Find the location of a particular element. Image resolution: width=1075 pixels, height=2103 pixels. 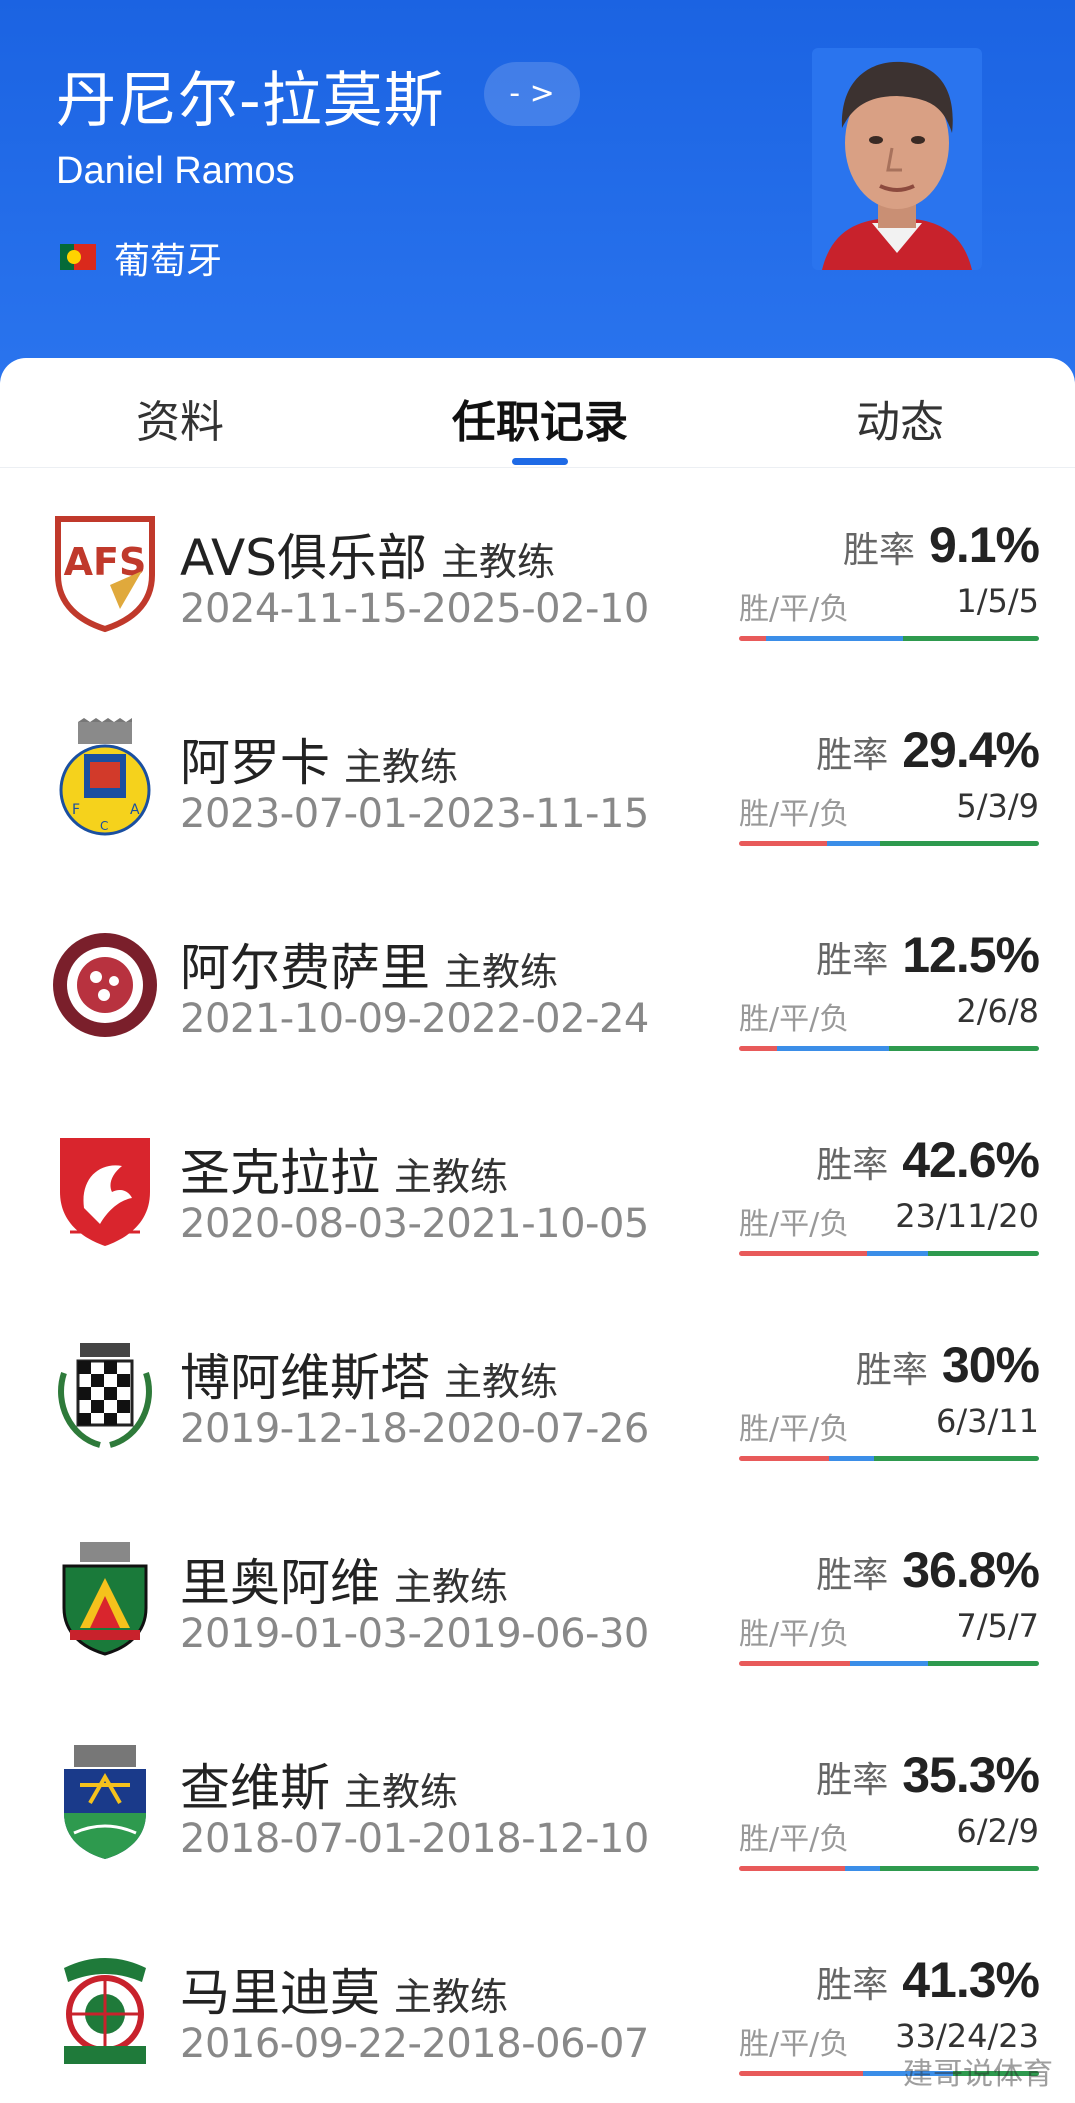

tenure-dates: 2024-11-15-2025-02-10 is located at coordinates (414, 609).